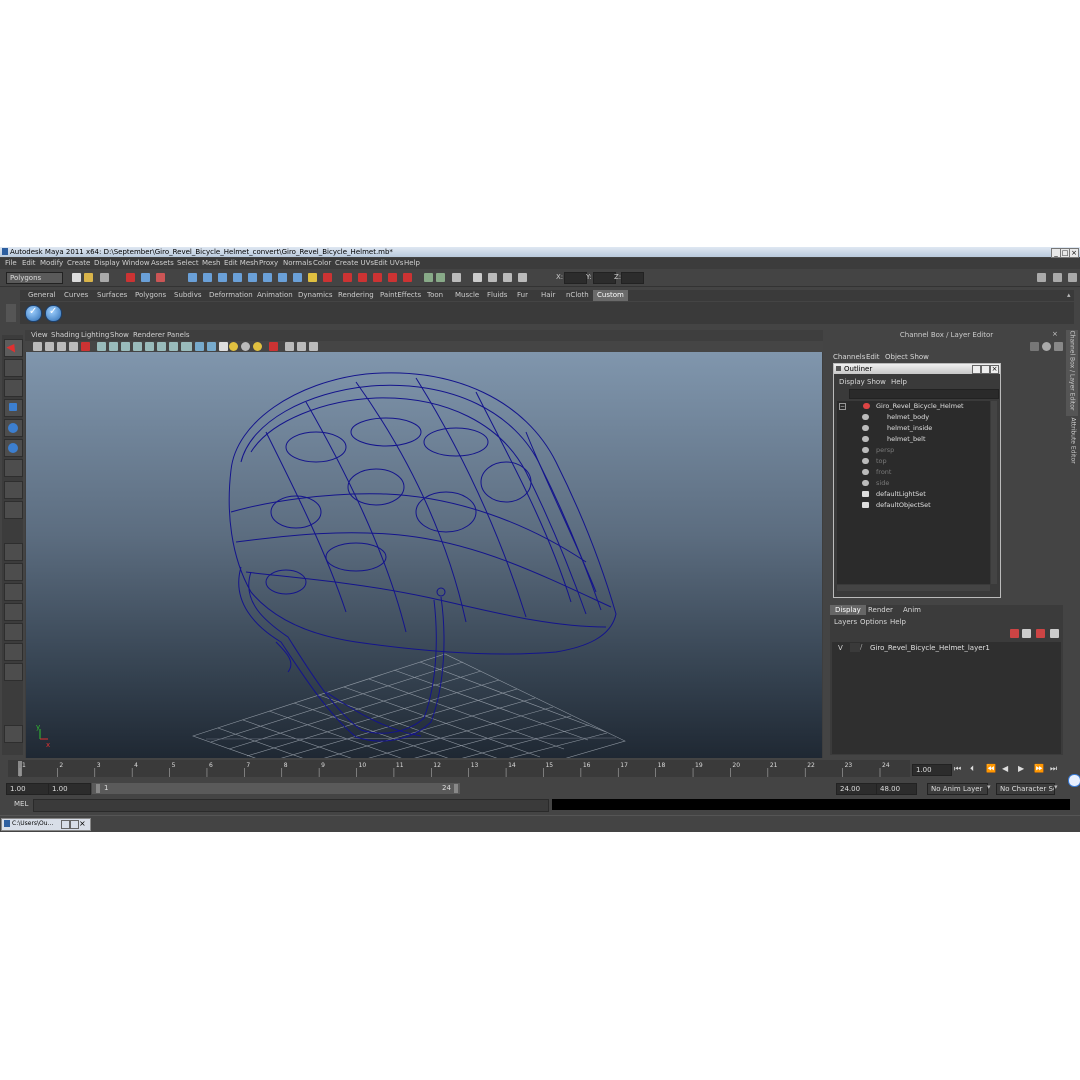  What do you see at coordinates (1058, 346) in the screenshot?
I see `cb-settings-icon` at bounding box center [1058, 346].